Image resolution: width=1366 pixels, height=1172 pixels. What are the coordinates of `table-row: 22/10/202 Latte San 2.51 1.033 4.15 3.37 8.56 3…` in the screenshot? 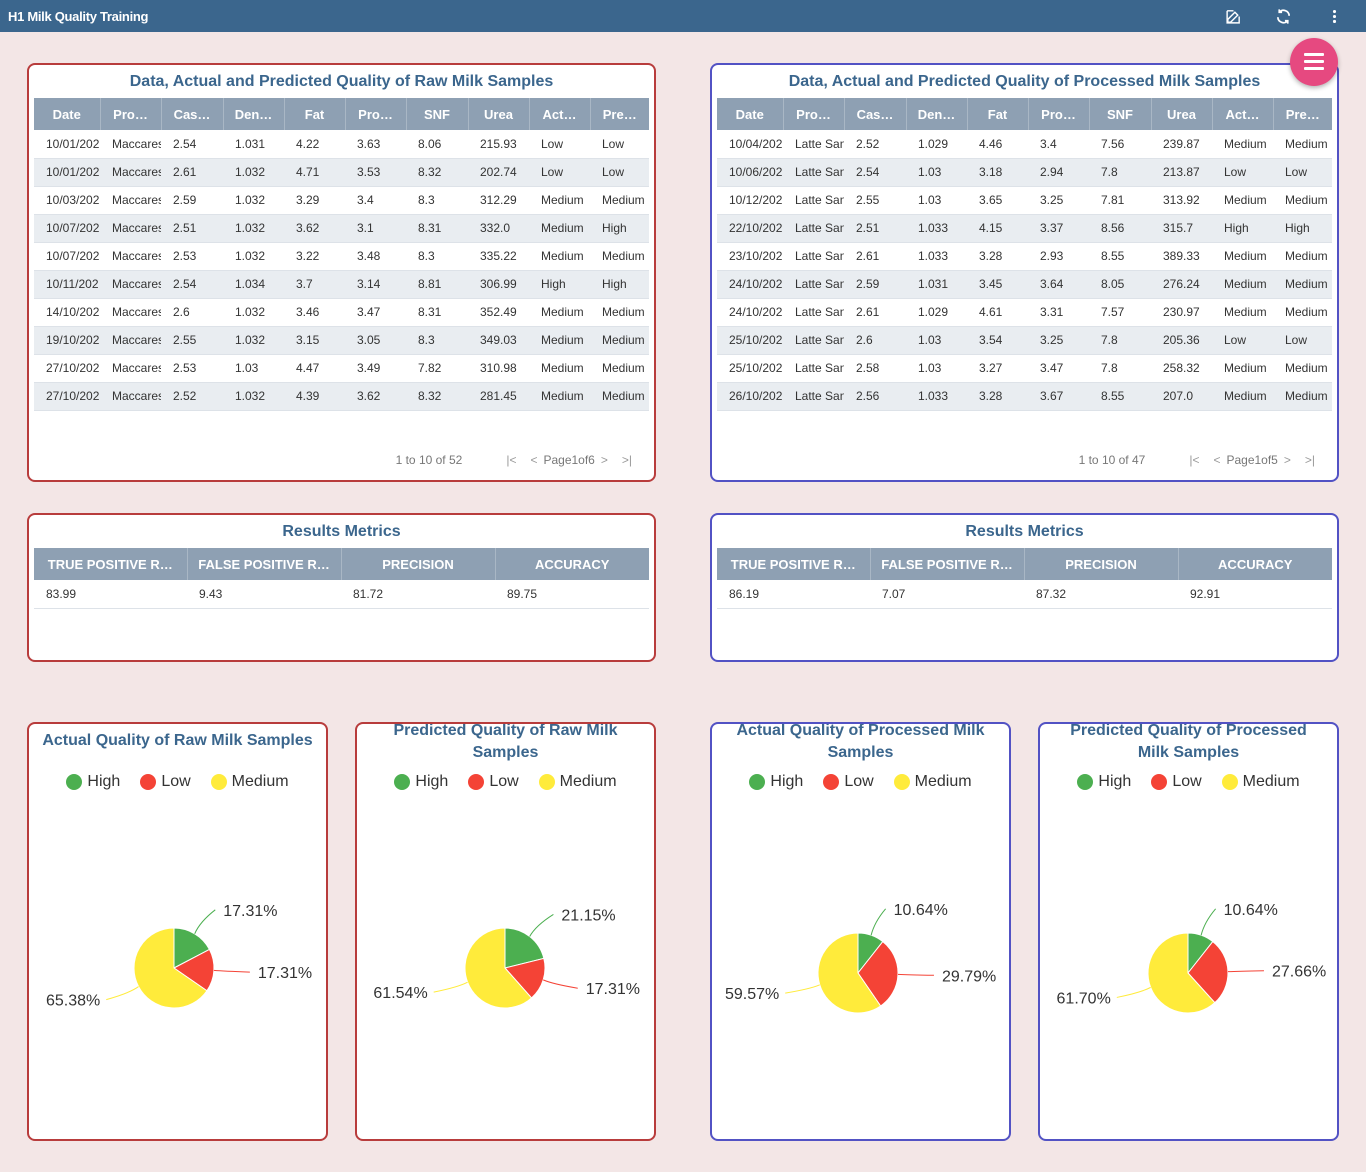 It's located at (1024, 228).